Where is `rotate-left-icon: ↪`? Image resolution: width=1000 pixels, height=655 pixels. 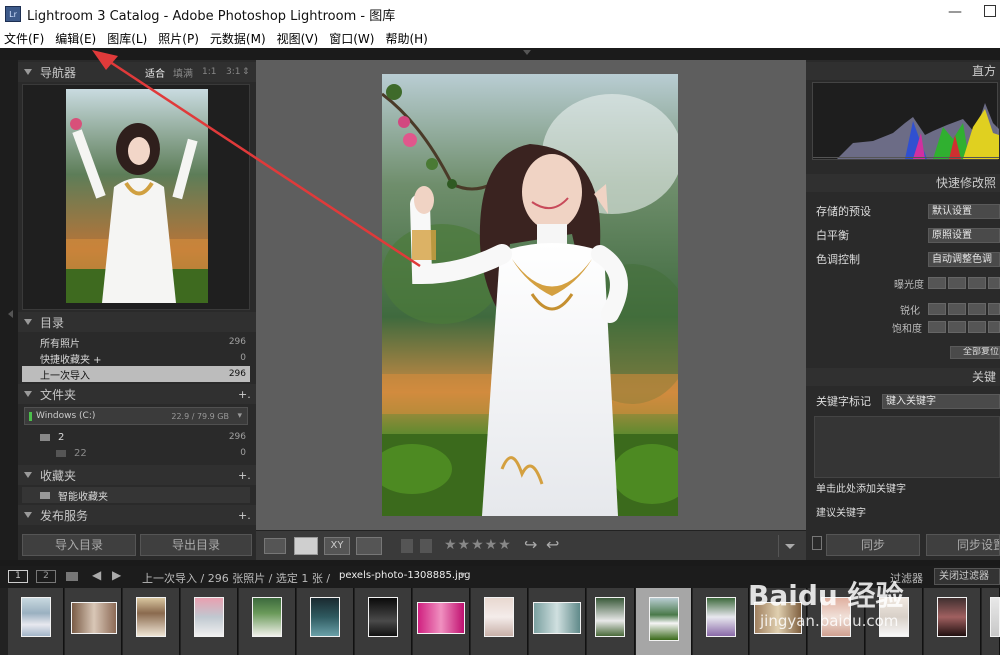 rotate-left-icon: ↪ is located at coordinates (530, 544).